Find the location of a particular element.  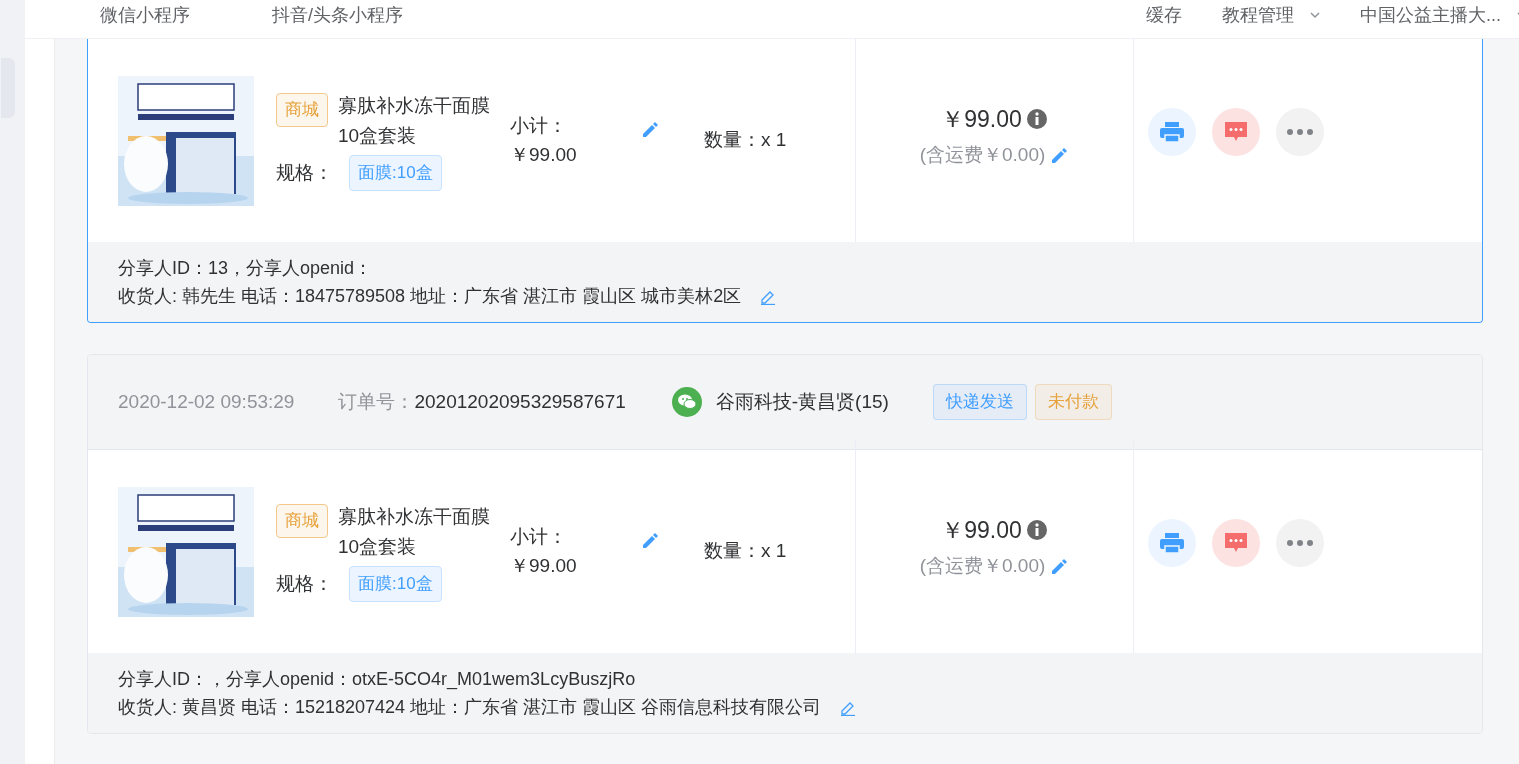

buyer-name: 谷雨科技-黄昌贤(15) is located at coordinates (802, 401).